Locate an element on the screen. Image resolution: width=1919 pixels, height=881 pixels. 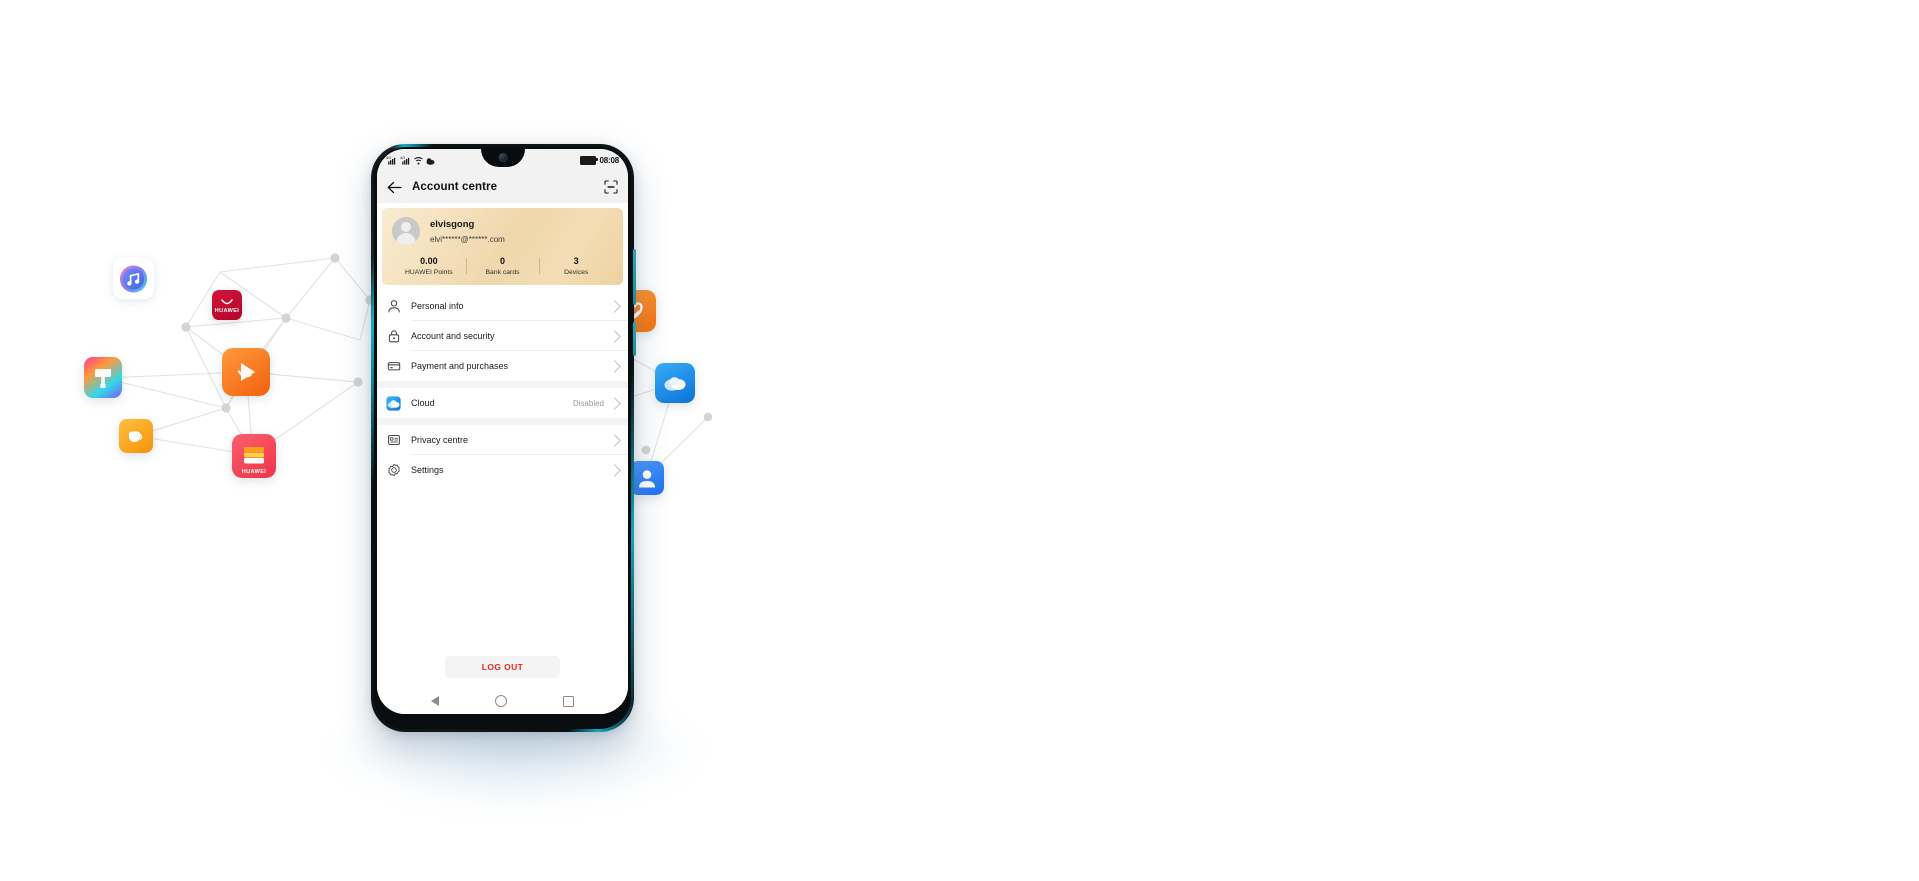
stat-huawei-points: 0.00 HUAWEI Points is located at coordinates (429, 266).